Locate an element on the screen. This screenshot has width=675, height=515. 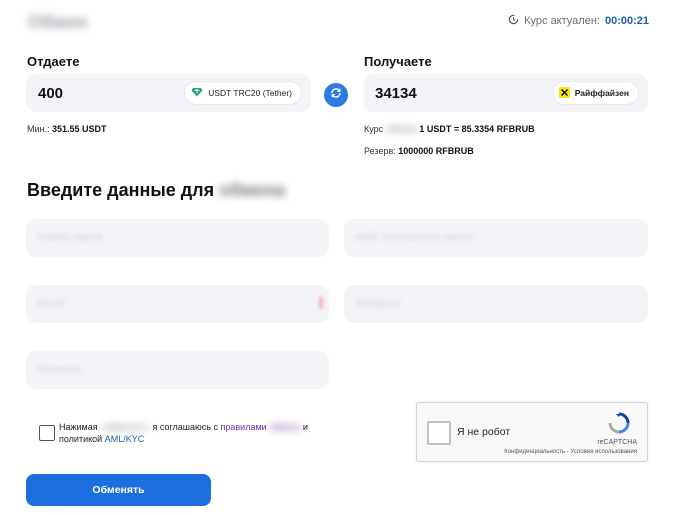
give-min-value: 351.55 USDT is located at coordinates (79, 129).